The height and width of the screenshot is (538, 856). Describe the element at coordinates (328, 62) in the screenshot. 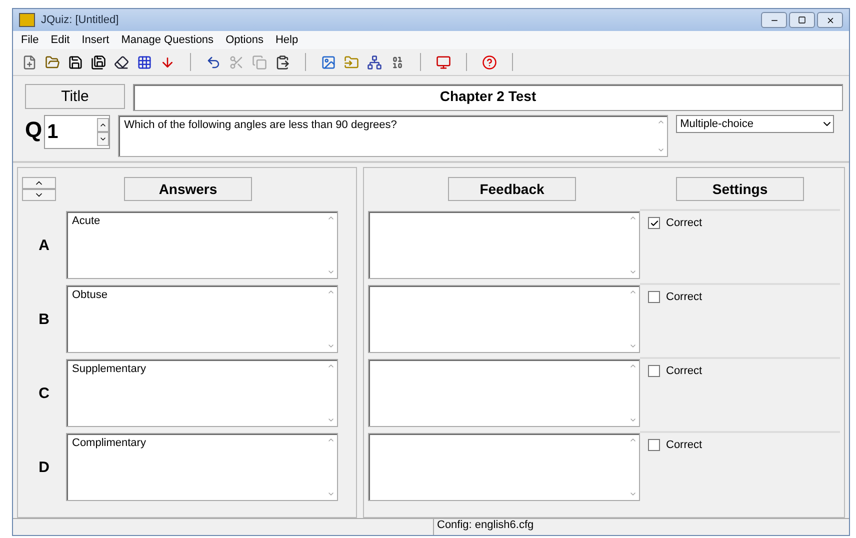

I see `picture-icon` at that location.